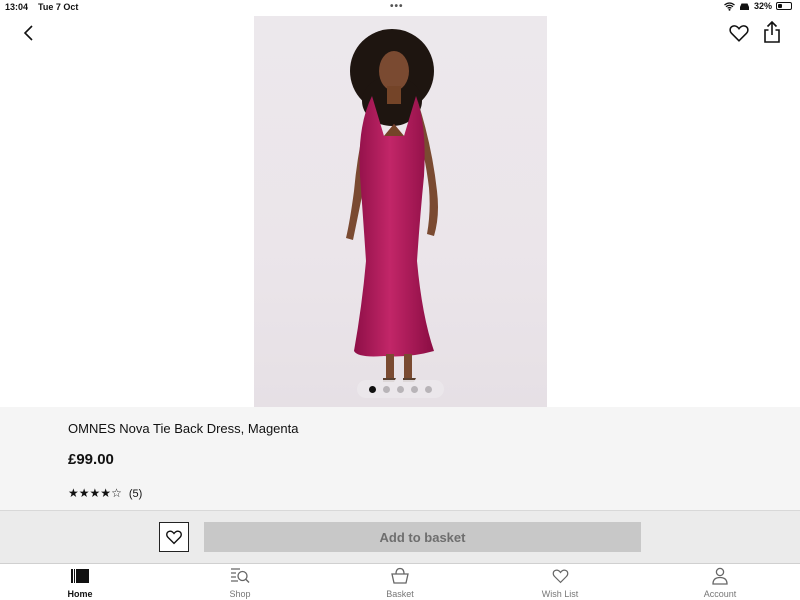 The image size is (800, 600). What do you see at coordinates (784, 6) in the screenshot?
I see `battery-icon` at bounding box center [784, 6].